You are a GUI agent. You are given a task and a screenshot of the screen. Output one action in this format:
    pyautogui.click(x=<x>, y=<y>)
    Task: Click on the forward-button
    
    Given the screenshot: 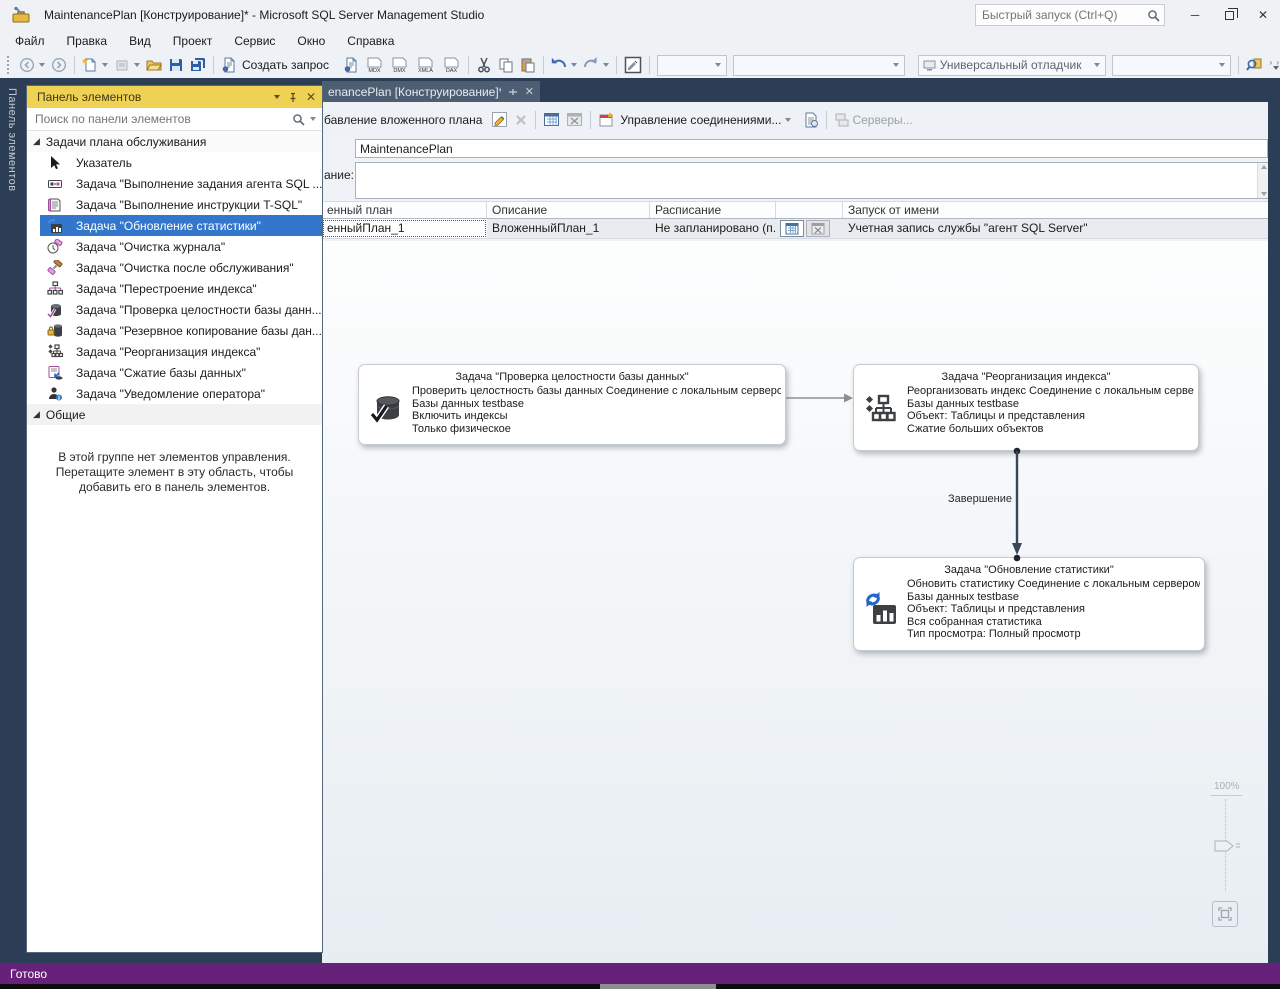 What is the action you would take?
    pyautogui.click(x=59, y=65)
    